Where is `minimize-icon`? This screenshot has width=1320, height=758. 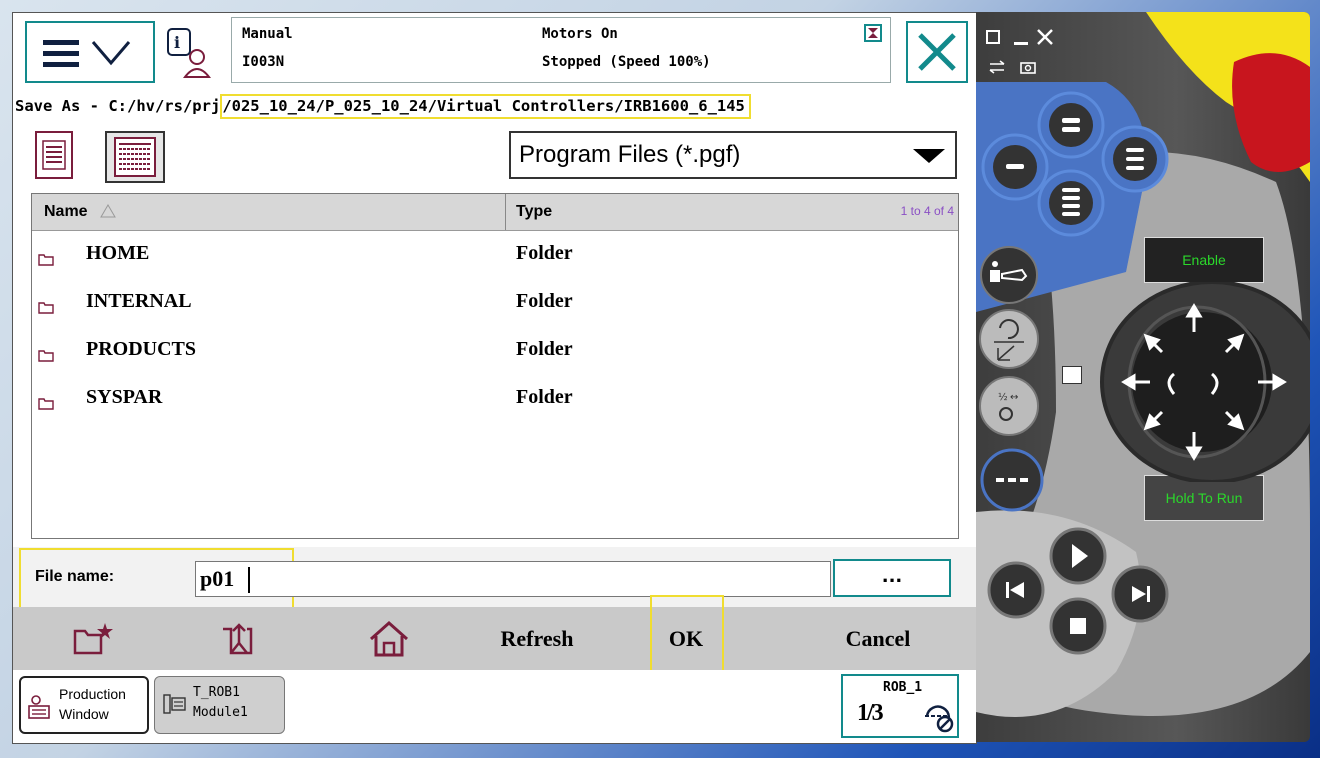
minimize-icon is located at coordinates (1021, 43).